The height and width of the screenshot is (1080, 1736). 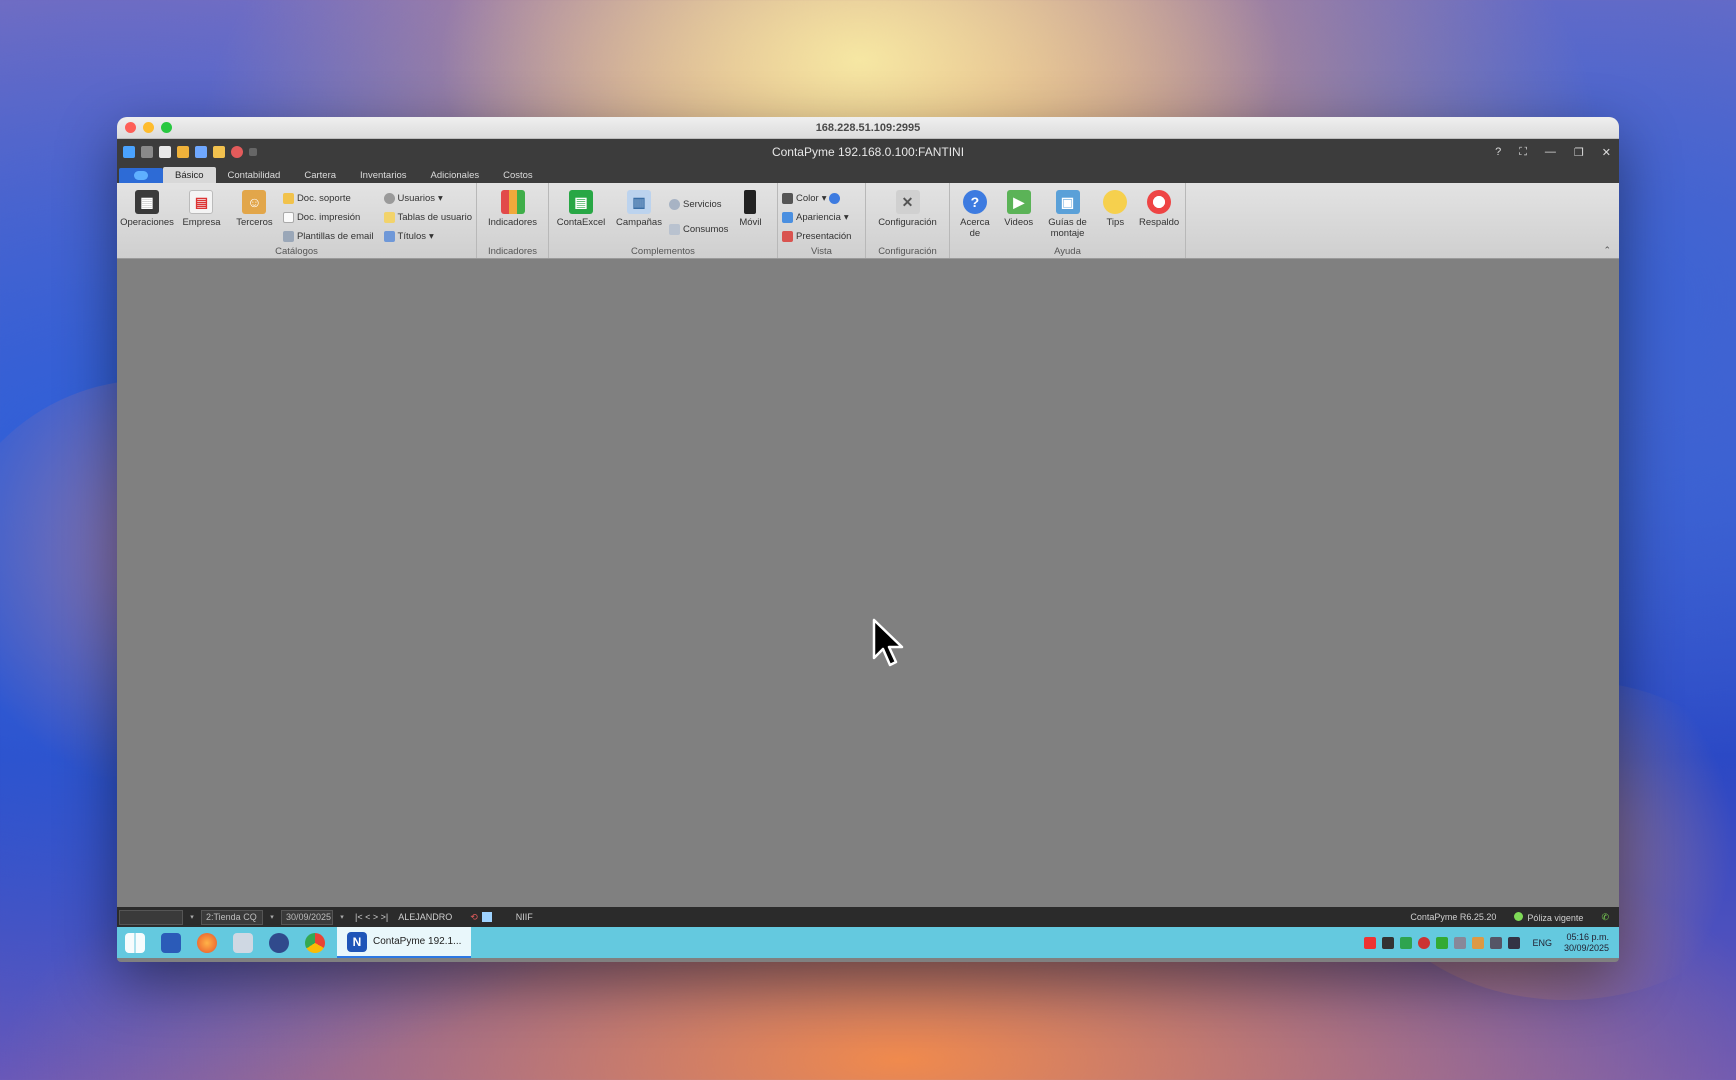 What do you see at coordinates (907, 202) in the screenshot?
I see `tools-icon: ✕` at bounding box center [907, 202].